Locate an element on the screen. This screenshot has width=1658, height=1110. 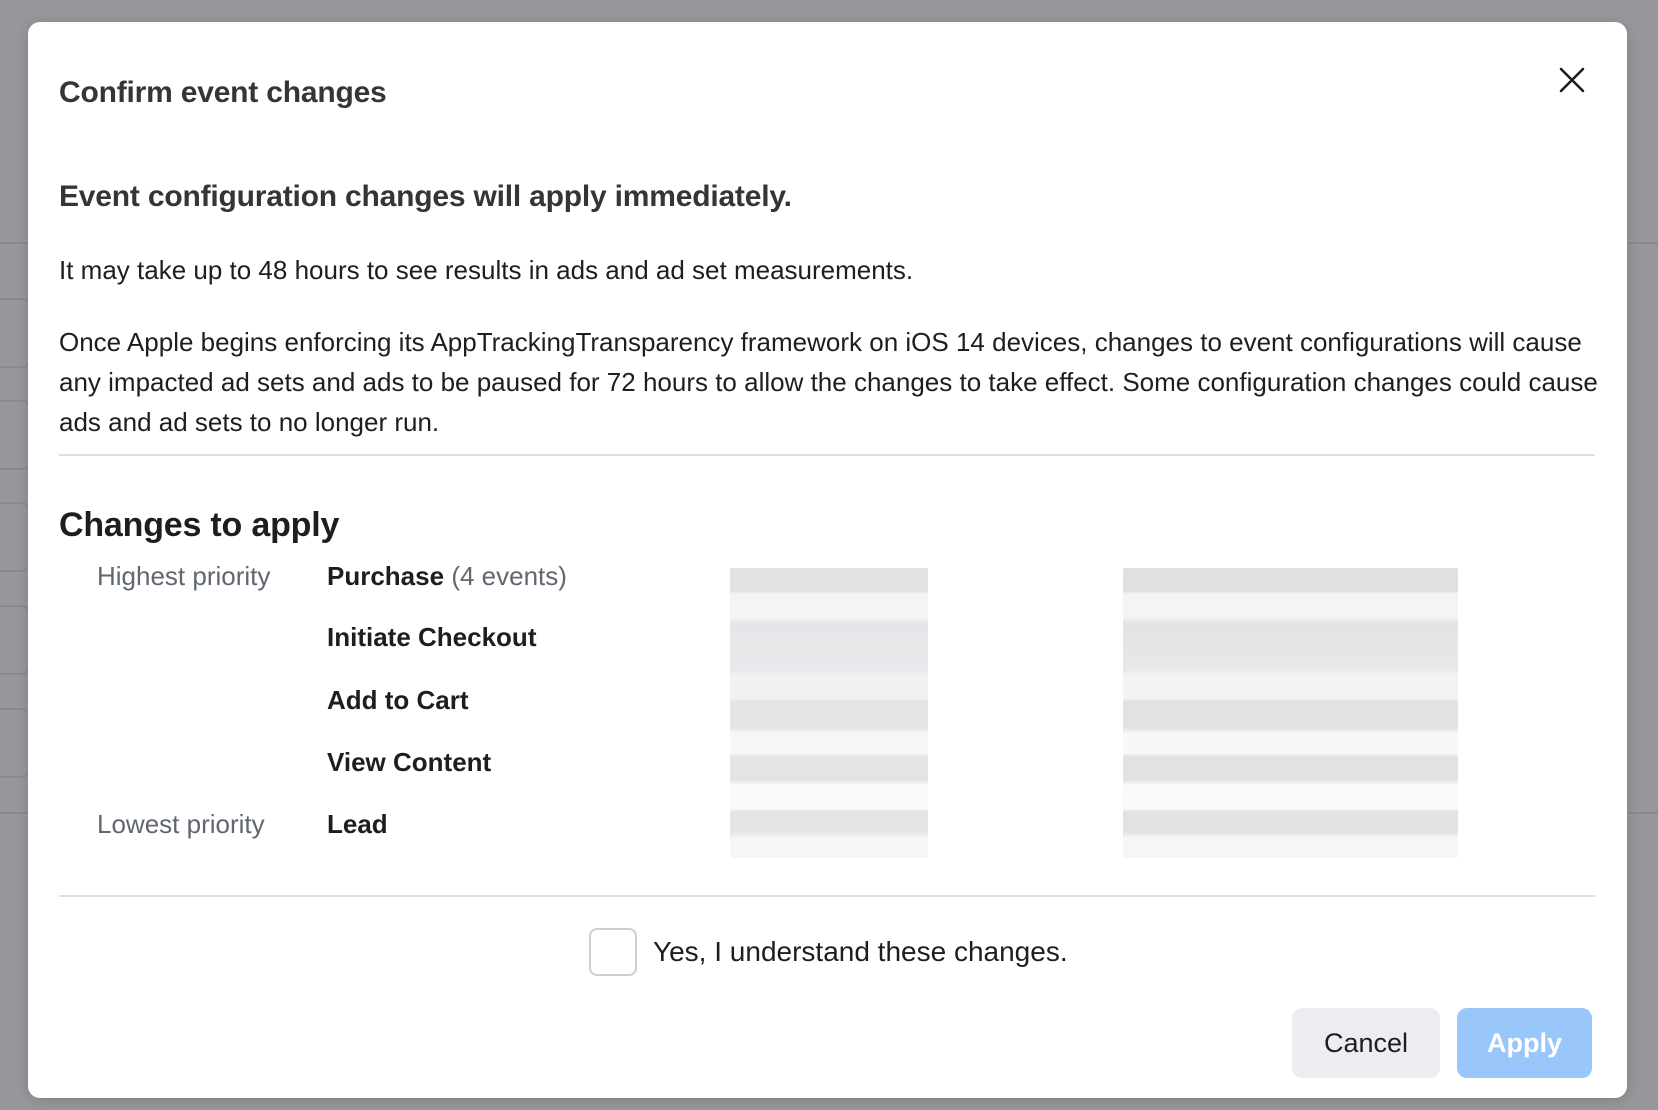
event-name: Initiate Checkout is located at coordinates (431, 637).